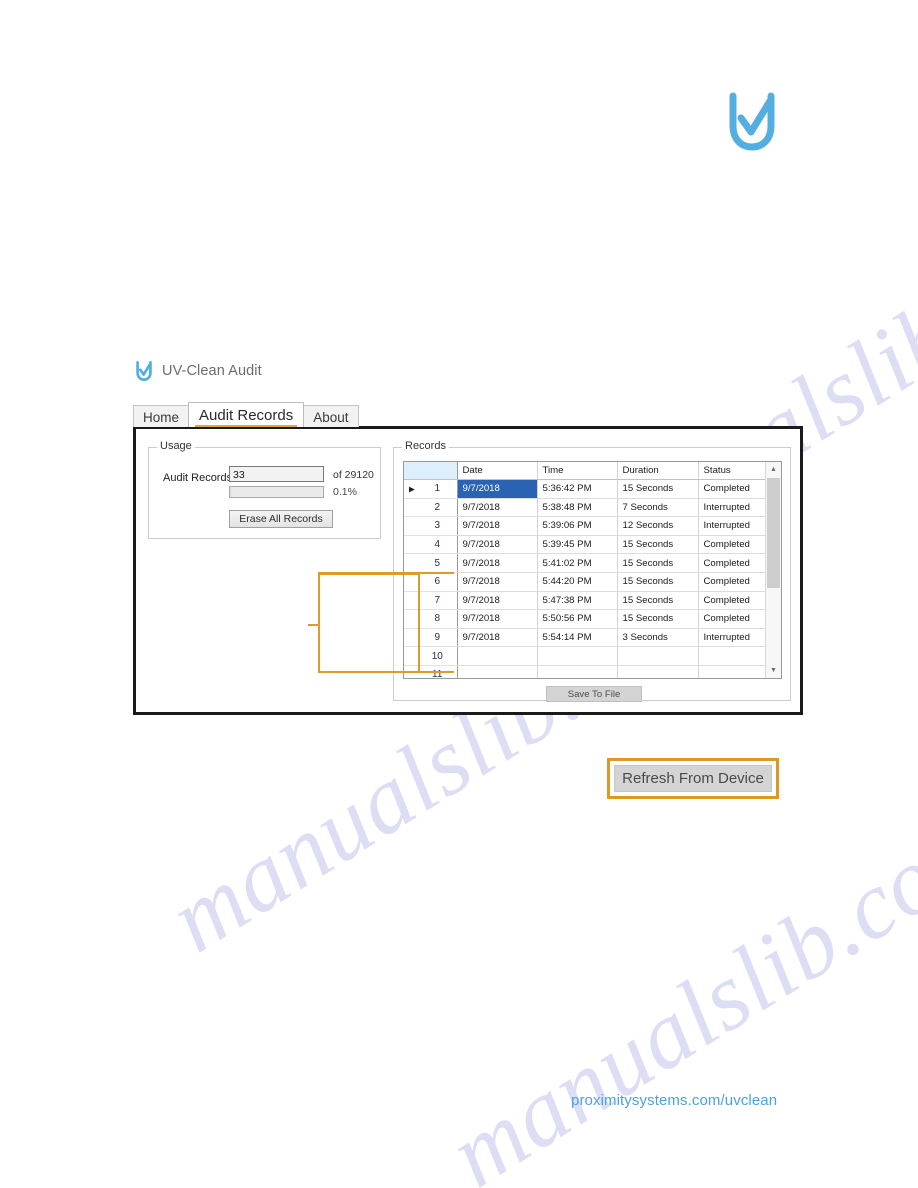 The width and height of the screenshot is (918, 1188). I want to click on column-header-select, so click(431, 471).